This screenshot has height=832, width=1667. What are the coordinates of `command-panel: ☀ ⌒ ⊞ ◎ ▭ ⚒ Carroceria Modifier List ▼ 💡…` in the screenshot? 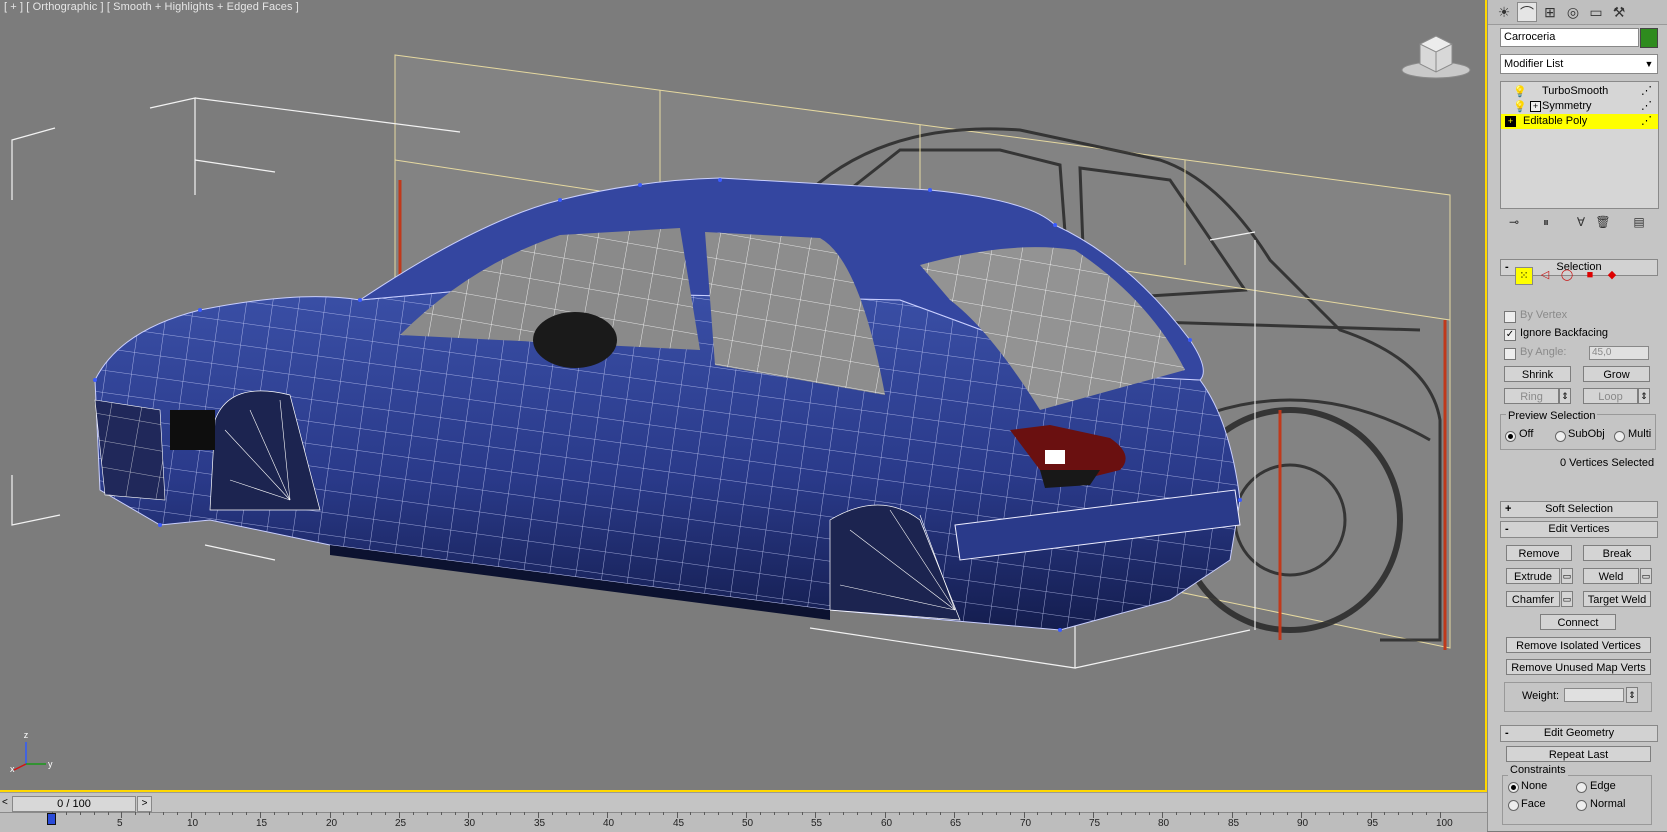 It's located at (1577, 415).